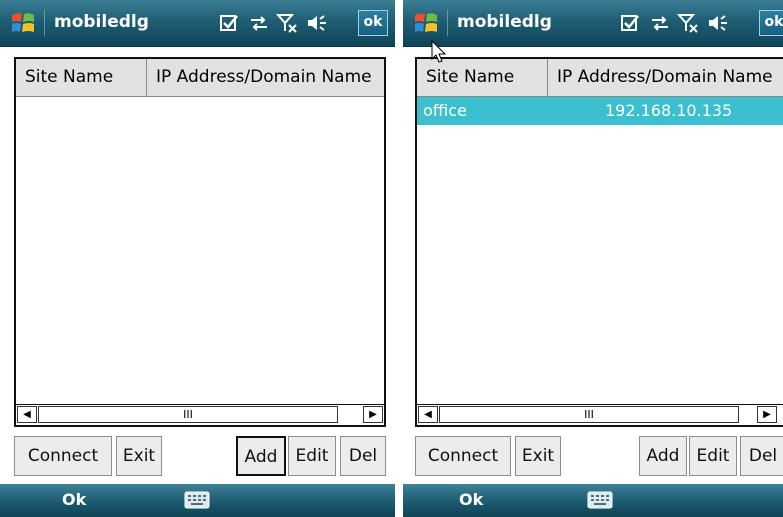  Describe the element at coordinates (445, 110) in the screenshot. I see `cell-site-name: office` at that location.